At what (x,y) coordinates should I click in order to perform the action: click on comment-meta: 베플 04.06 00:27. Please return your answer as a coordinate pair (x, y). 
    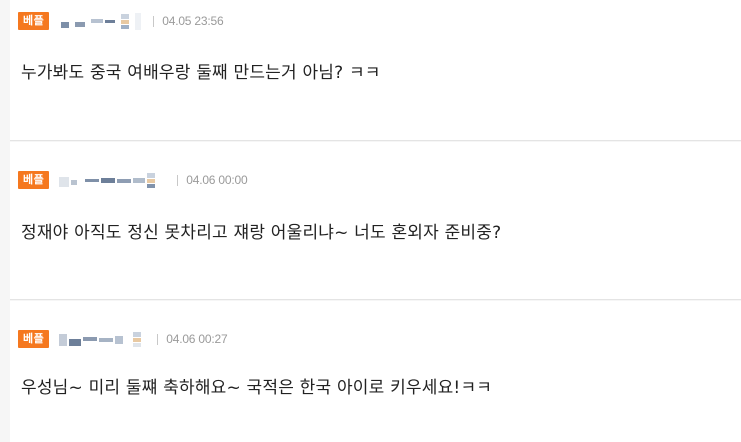
    Looking at the image, I should click on (123, 339).